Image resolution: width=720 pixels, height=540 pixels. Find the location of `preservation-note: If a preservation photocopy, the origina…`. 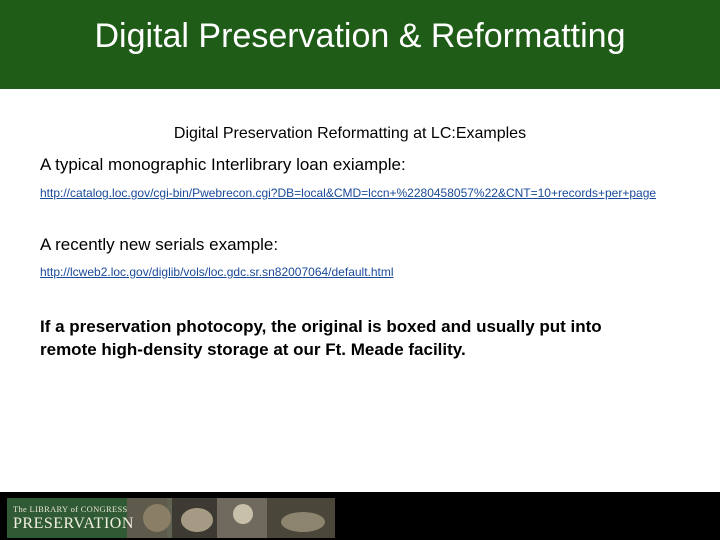

preservation-note: If a preservation photocopy, the origina… is located at coordinates (321, 338).